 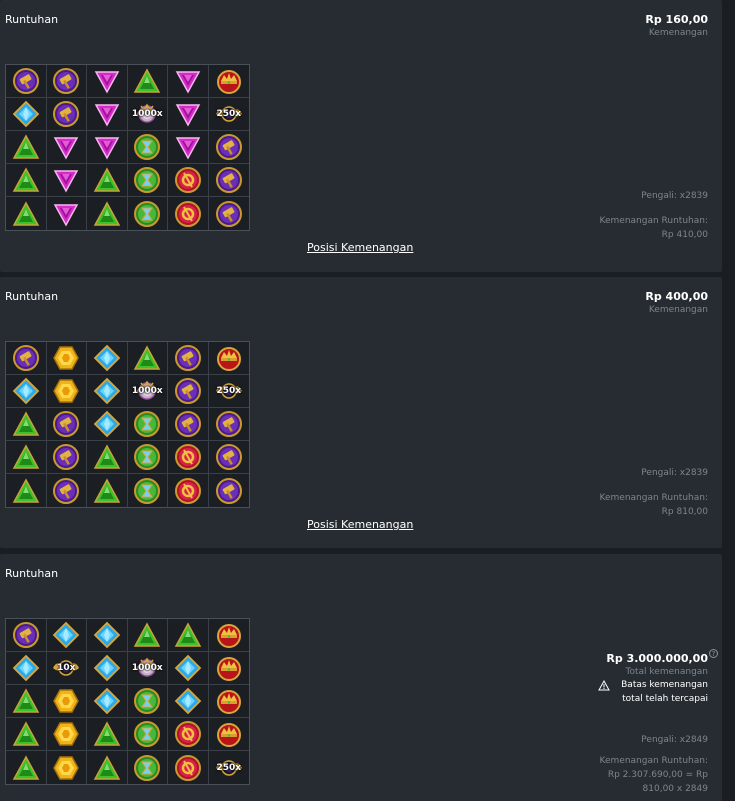 I want to click on multiplier-text: Pengali: x2839, so click(x=674, y=196).